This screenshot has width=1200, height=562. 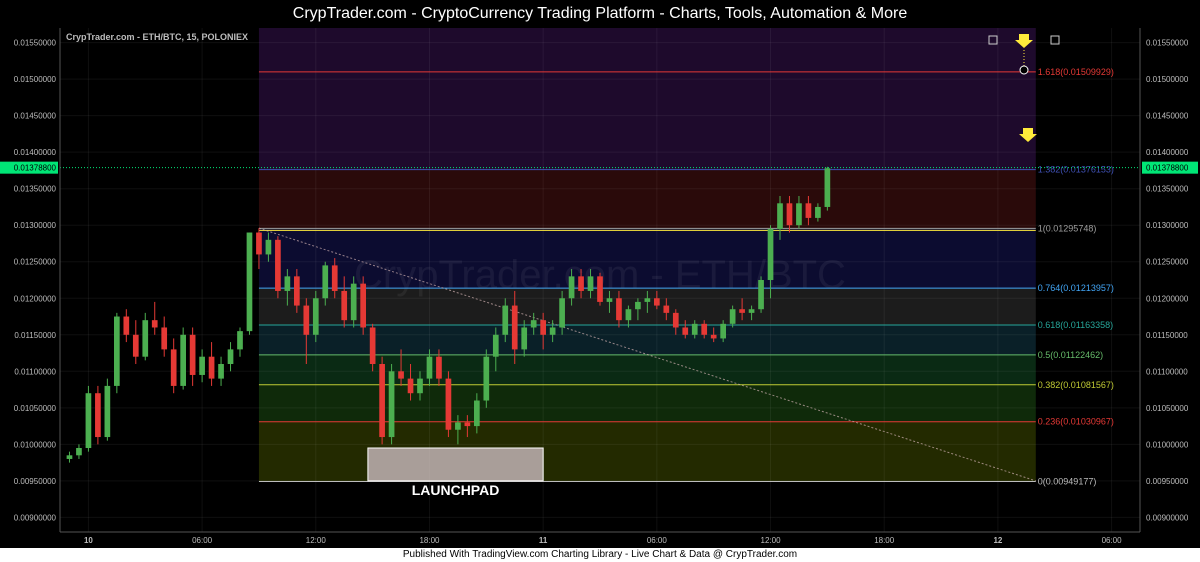 What do you see at coordinates (1167, 335) in the screenshot?
I see `price-tick-label: 0.01150000` at bounding box center [1167, 335].